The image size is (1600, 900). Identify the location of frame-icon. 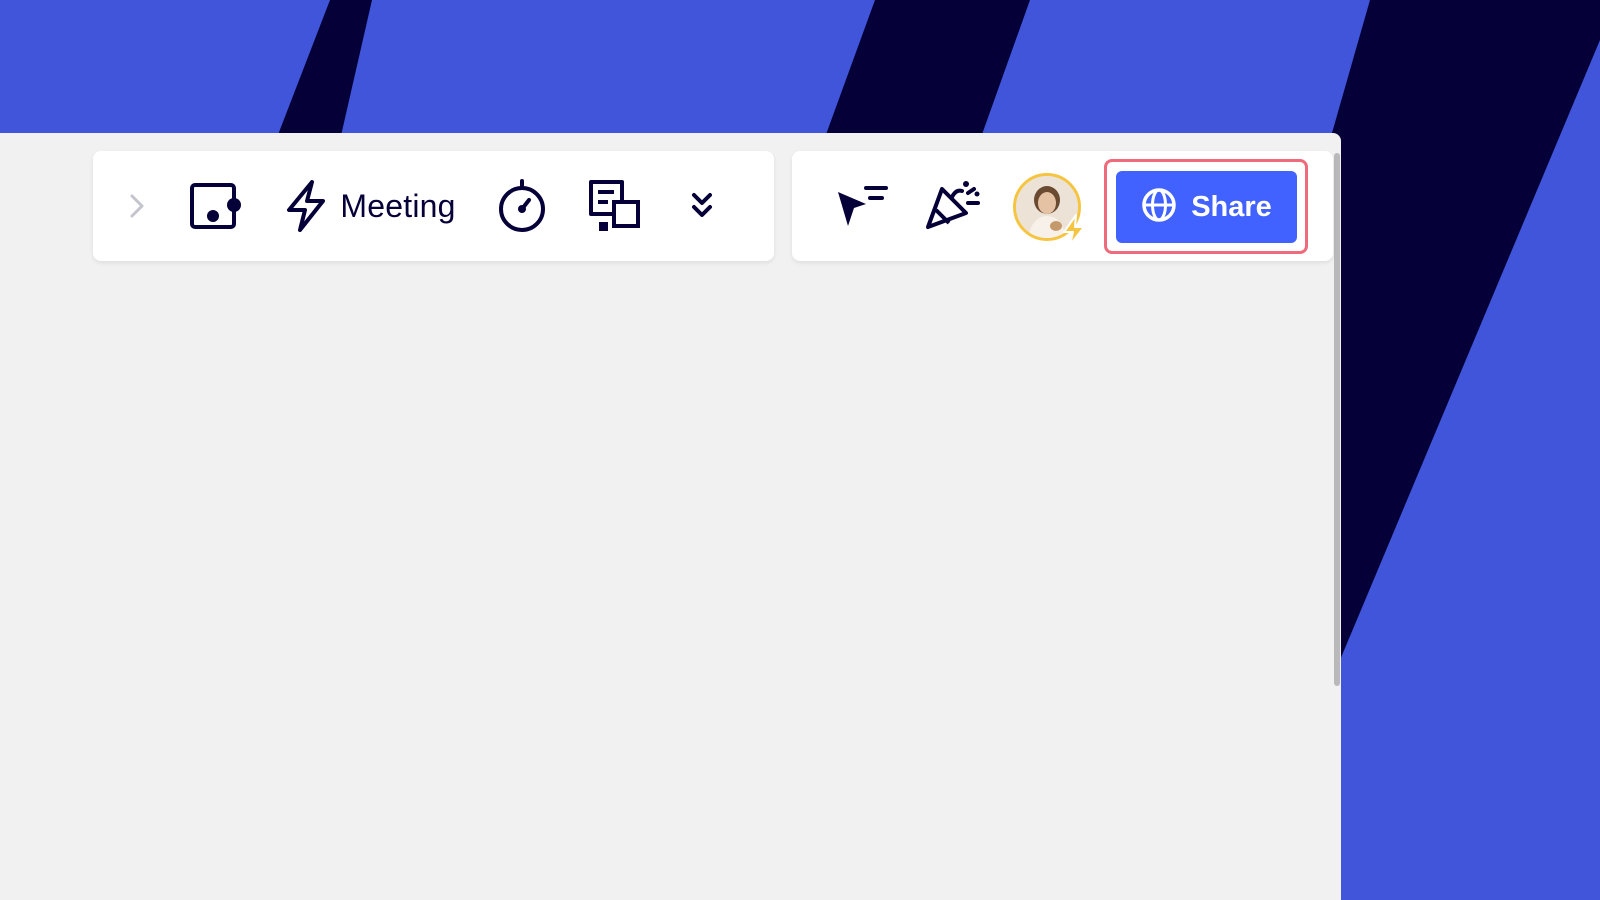
(215, 206).